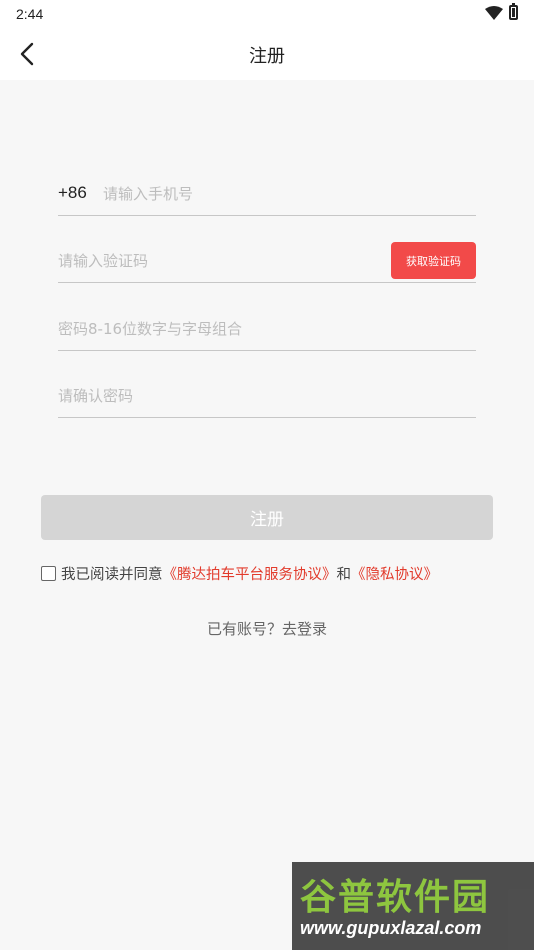 The width and height of the screenshot is (534, 950). I want to click on privacy-agreement-link: 《隐私协议》, so click(394, 573).